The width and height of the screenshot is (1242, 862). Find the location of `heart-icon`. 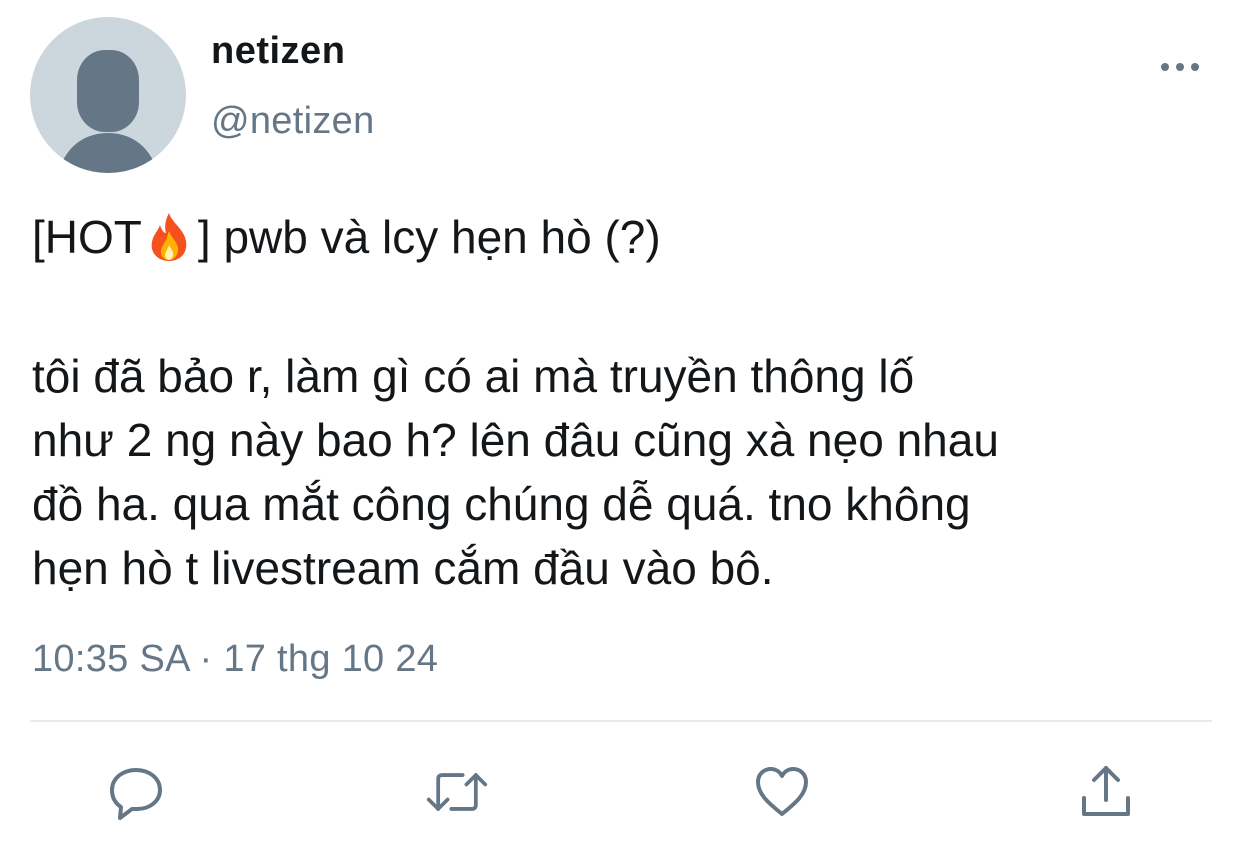

heart-icon is located at coordinates (782, 791).